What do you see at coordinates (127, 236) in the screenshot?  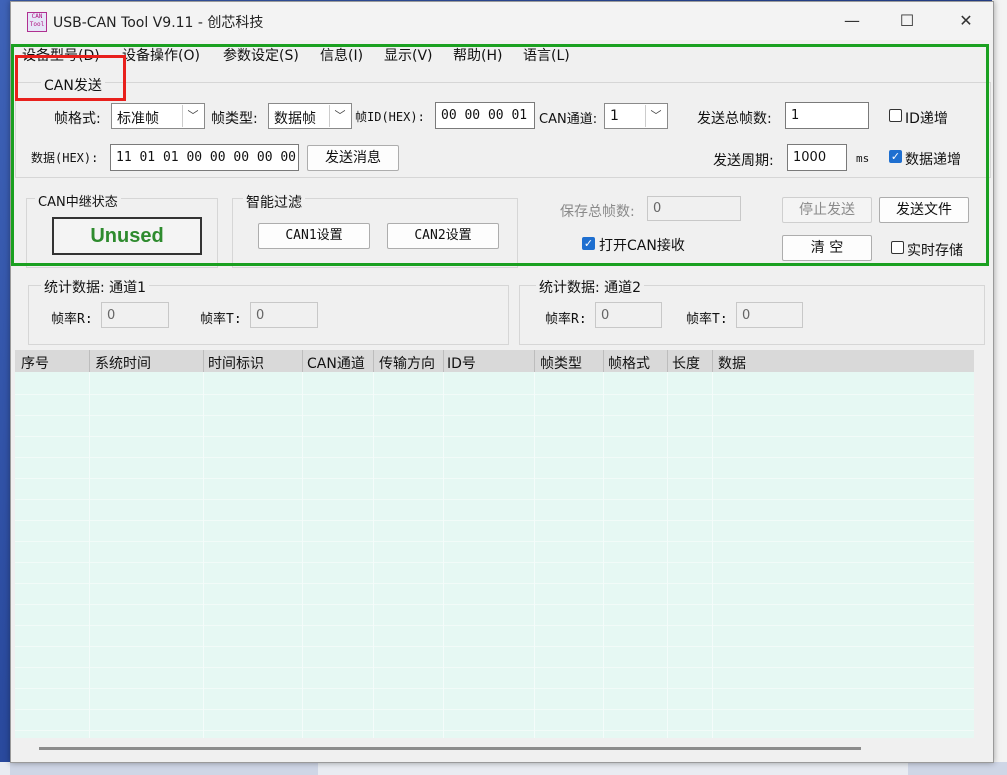 I see `relay-status-indicator: Unused` at bounding box center [127, 236].